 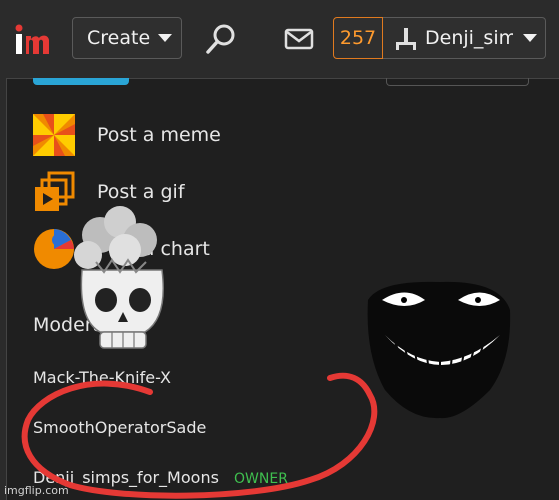 I want to click on create-button: Create, so click(x=127, y=38).